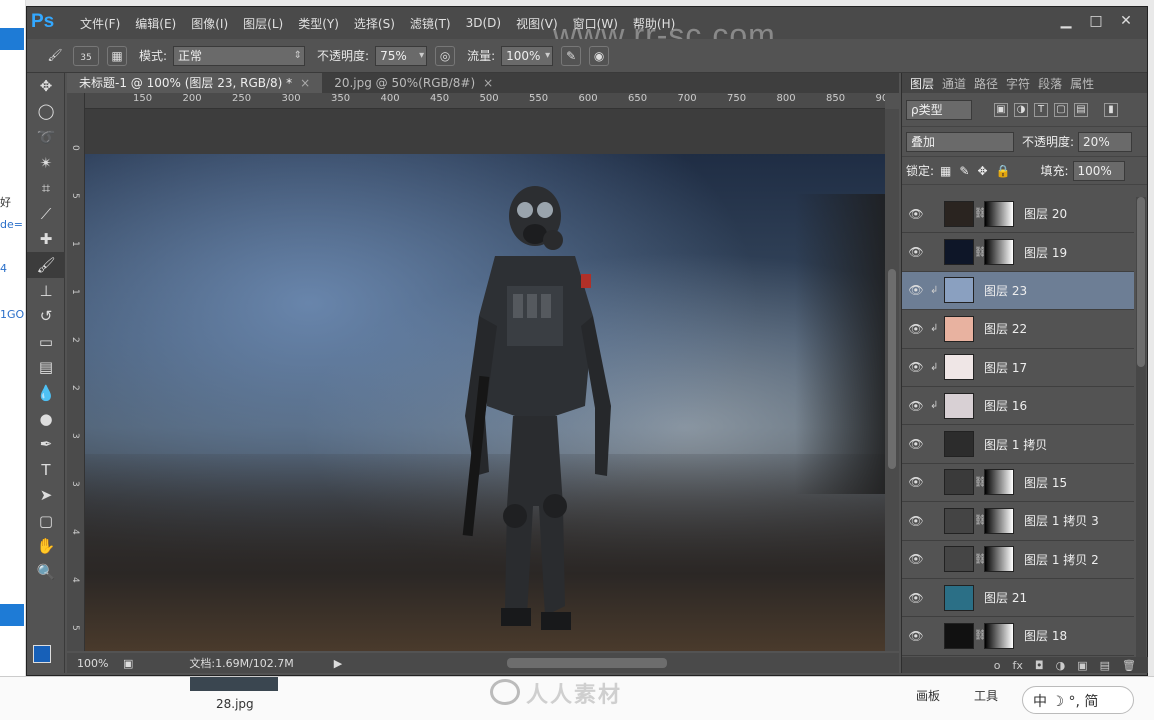 This screenshot has width=1154, height=720. What do you see at coordinates (46, 368) in the screenshot?
I see `gradient-tool-icon: ▤` at bounding box center [46, 368].